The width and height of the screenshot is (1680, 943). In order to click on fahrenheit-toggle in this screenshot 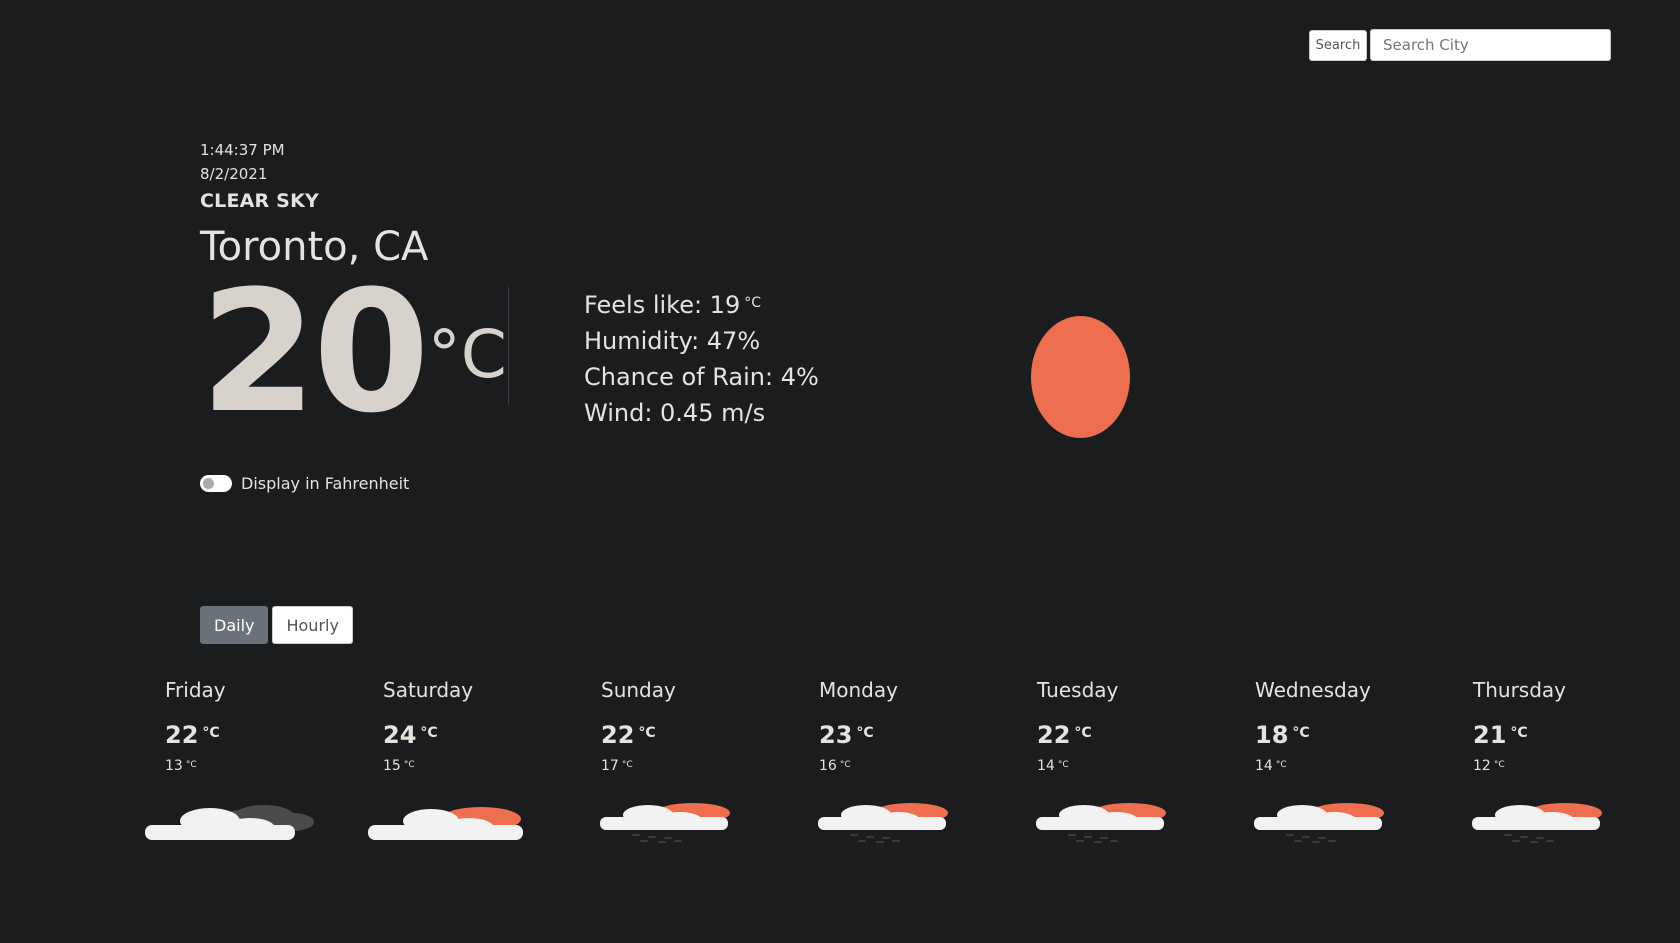, I will do `click(216, 483)`.